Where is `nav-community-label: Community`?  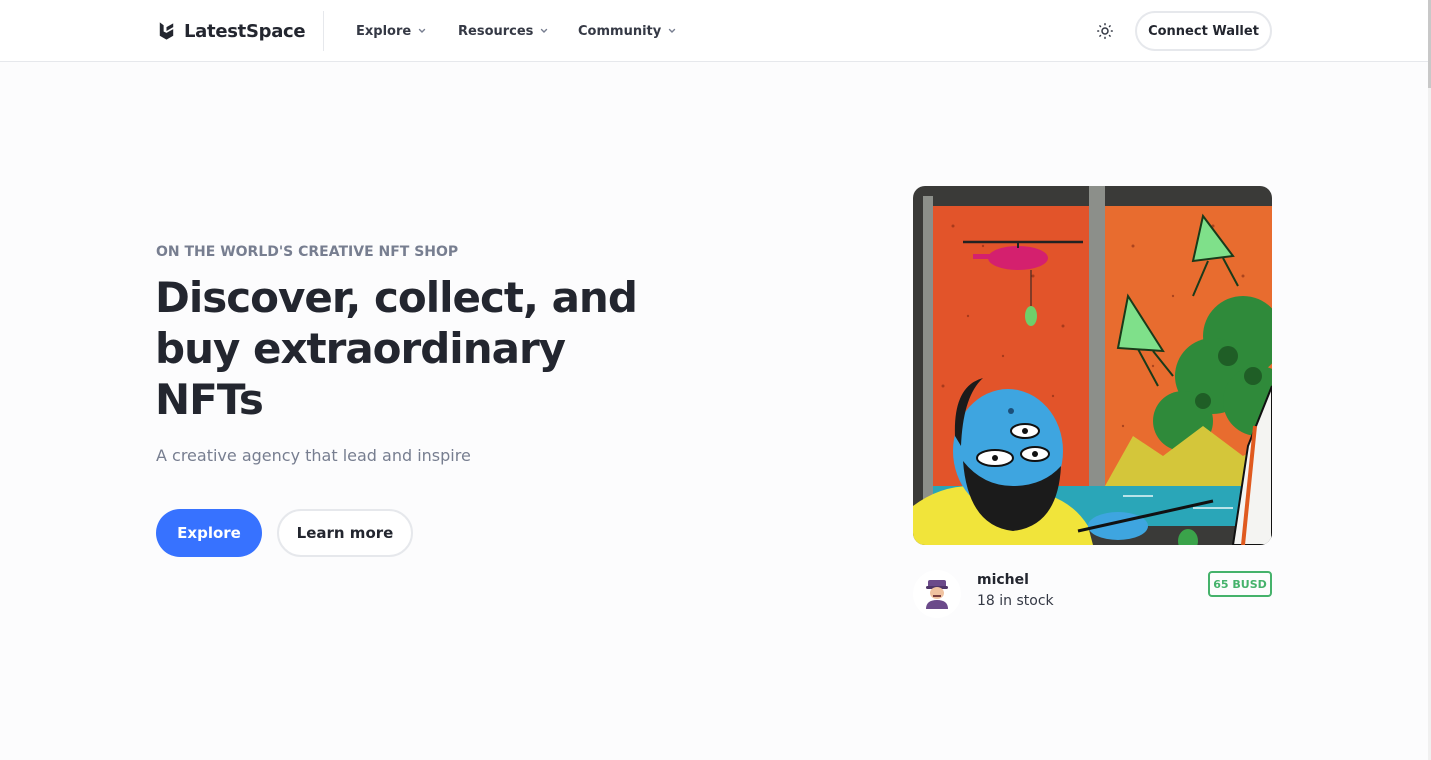
nav-community-label: Community is located at coordinates (620, 31).